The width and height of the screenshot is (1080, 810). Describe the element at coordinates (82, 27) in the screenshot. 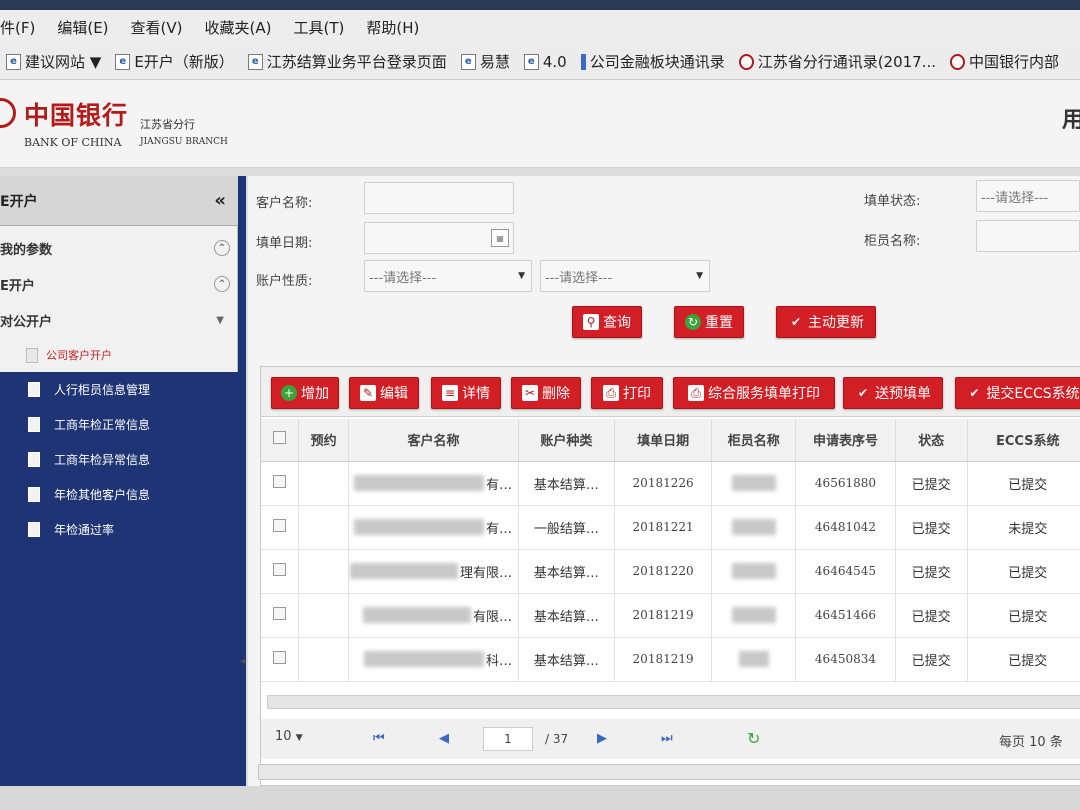

I see `menu-edit: 编辑(E)` at that location.